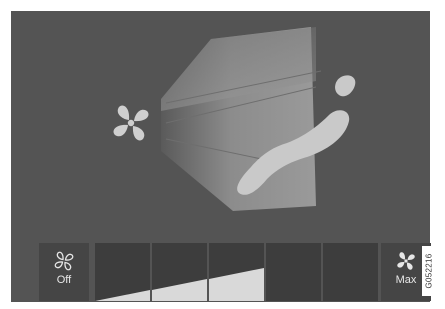  I want to click on figure-code: G052216, so click(429, 271).